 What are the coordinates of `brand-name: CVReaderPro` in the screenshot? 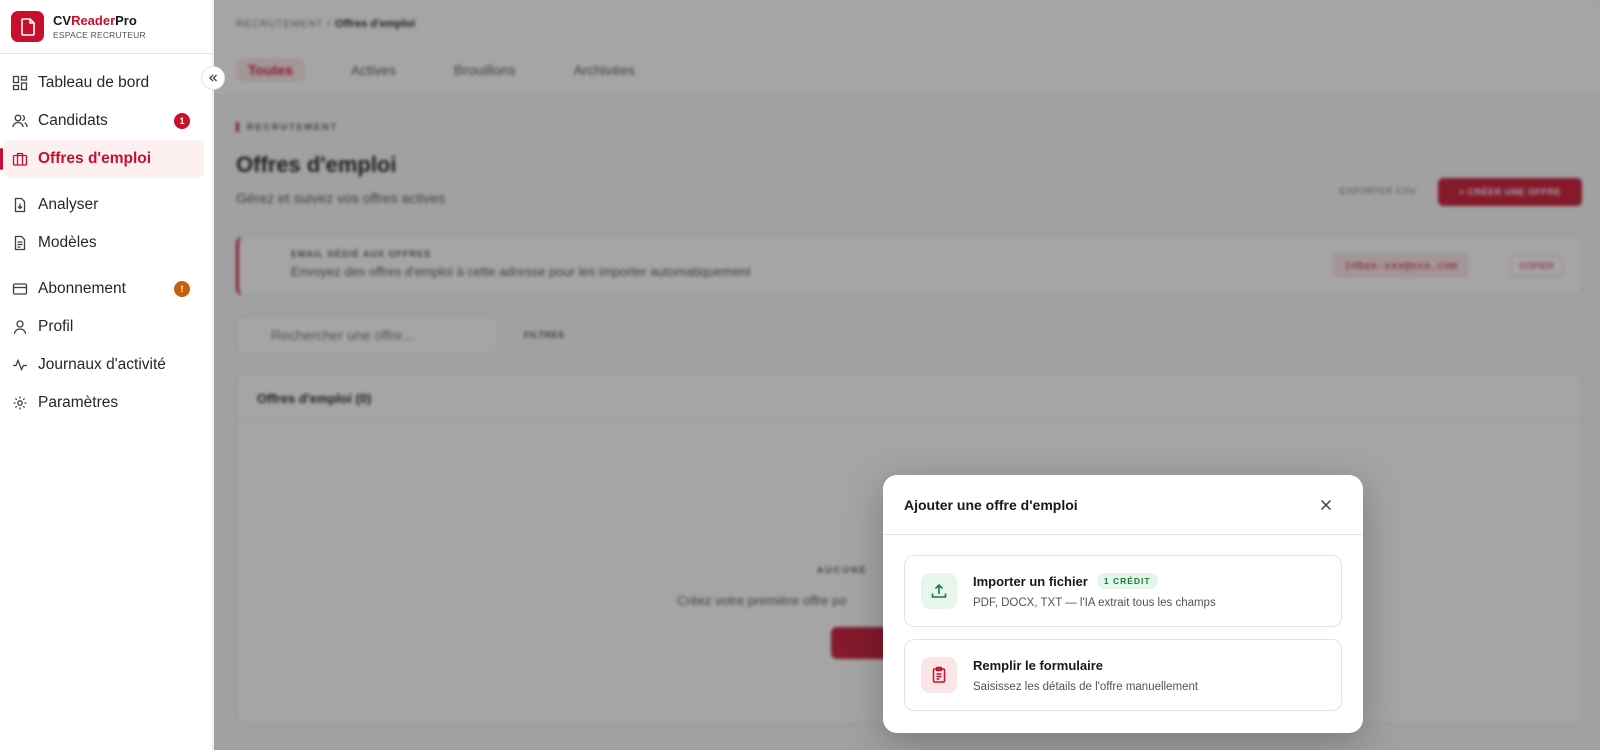 It's located at (95, 20).